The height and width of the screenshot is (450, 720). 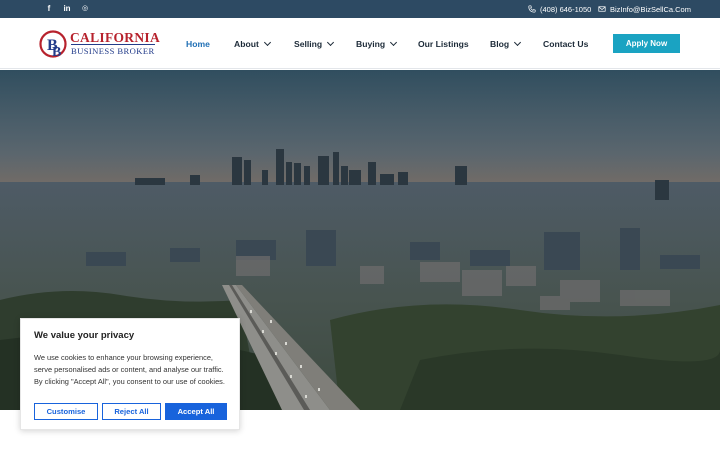 I want to click on linkedin-icon: in, so click(x=67, y=9).